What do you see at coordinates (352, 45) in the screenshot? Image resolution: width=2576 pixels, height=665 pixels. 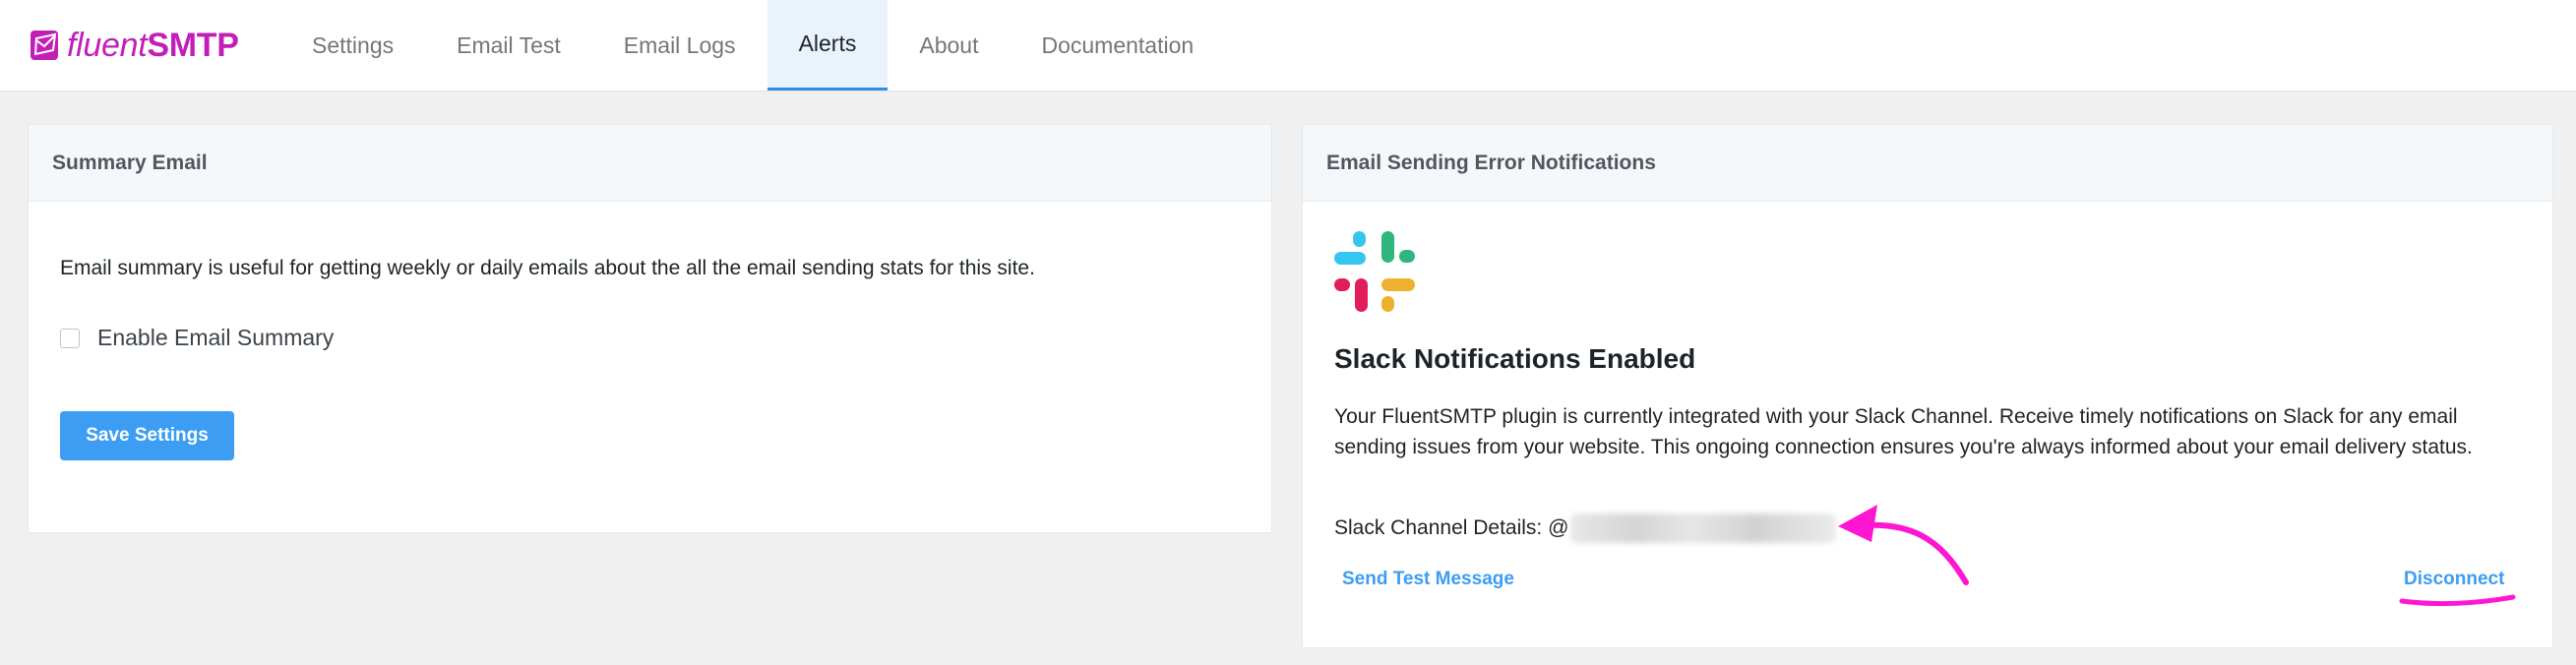 I see `tab-settings: Settings` at bounding box center [352, 45].